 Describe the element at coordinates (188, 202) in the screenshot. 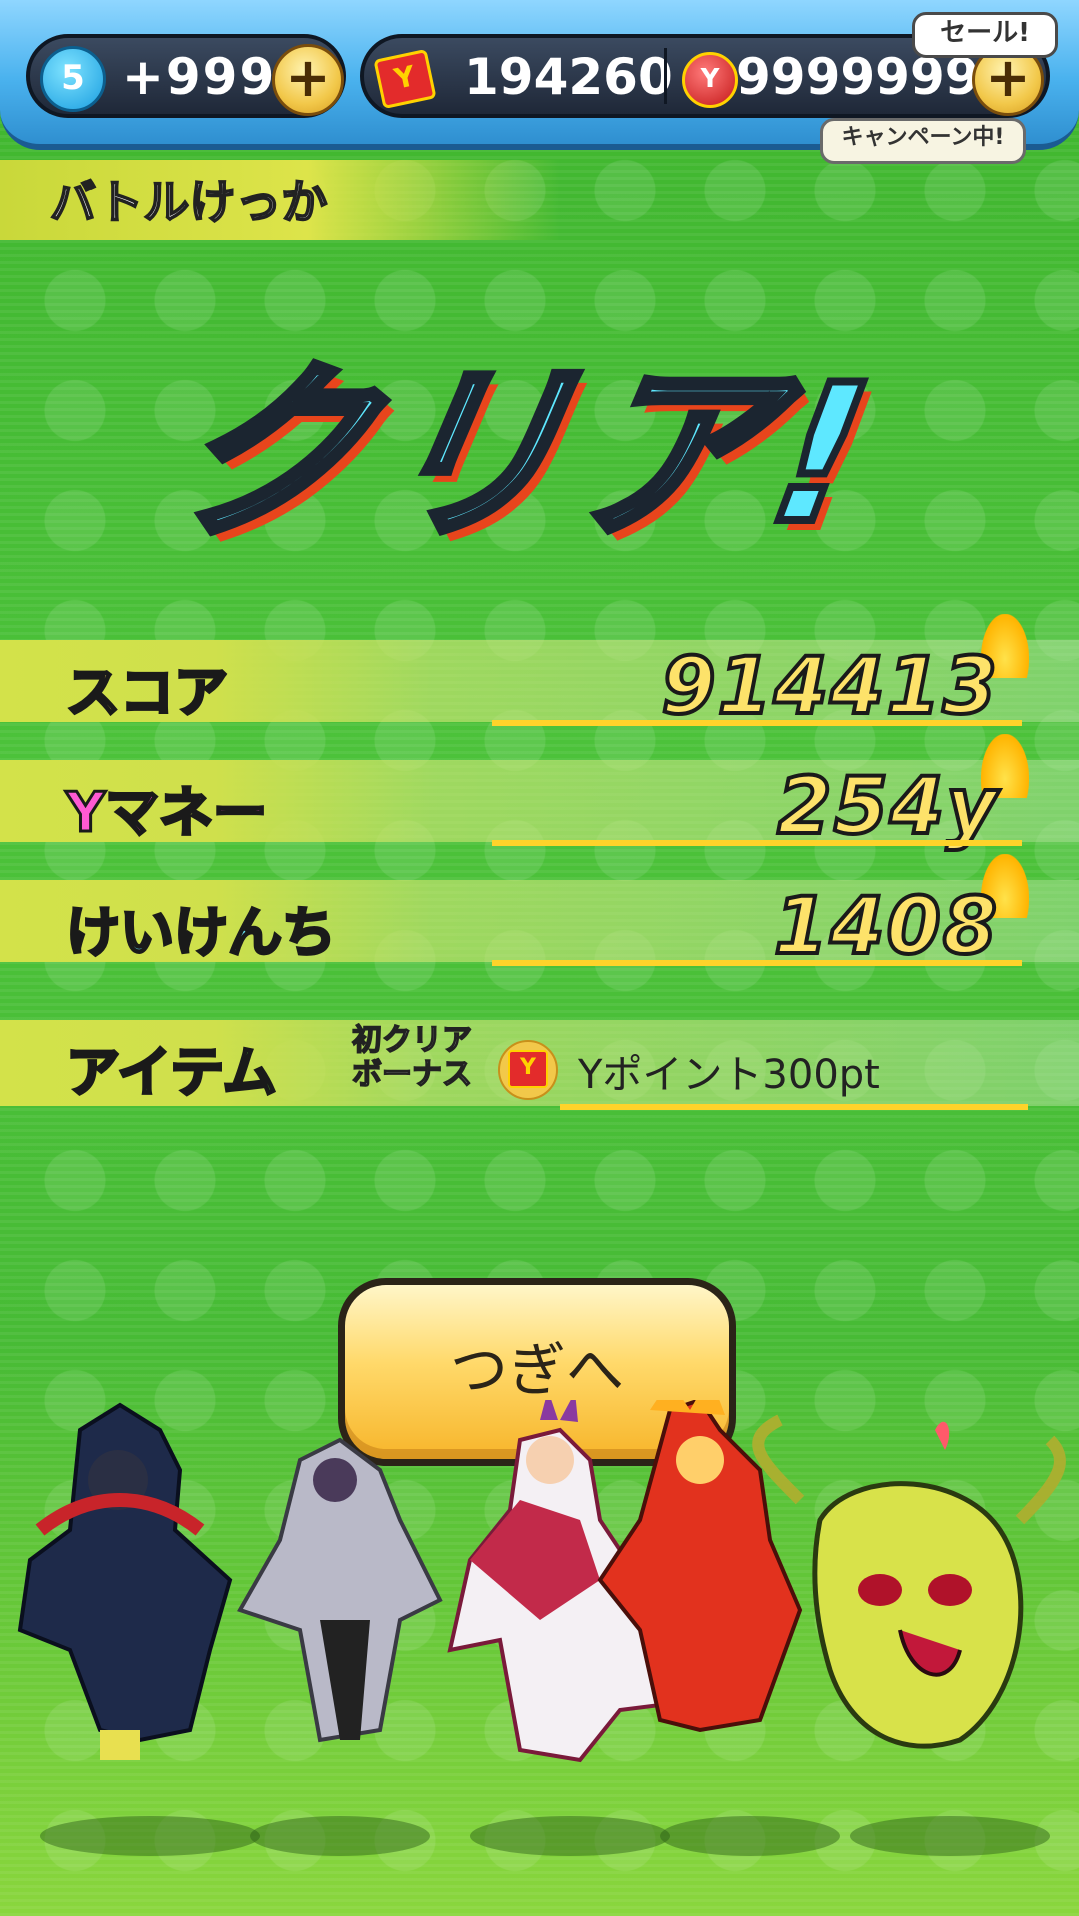

I see `page-title: バトルけっか` at that location.